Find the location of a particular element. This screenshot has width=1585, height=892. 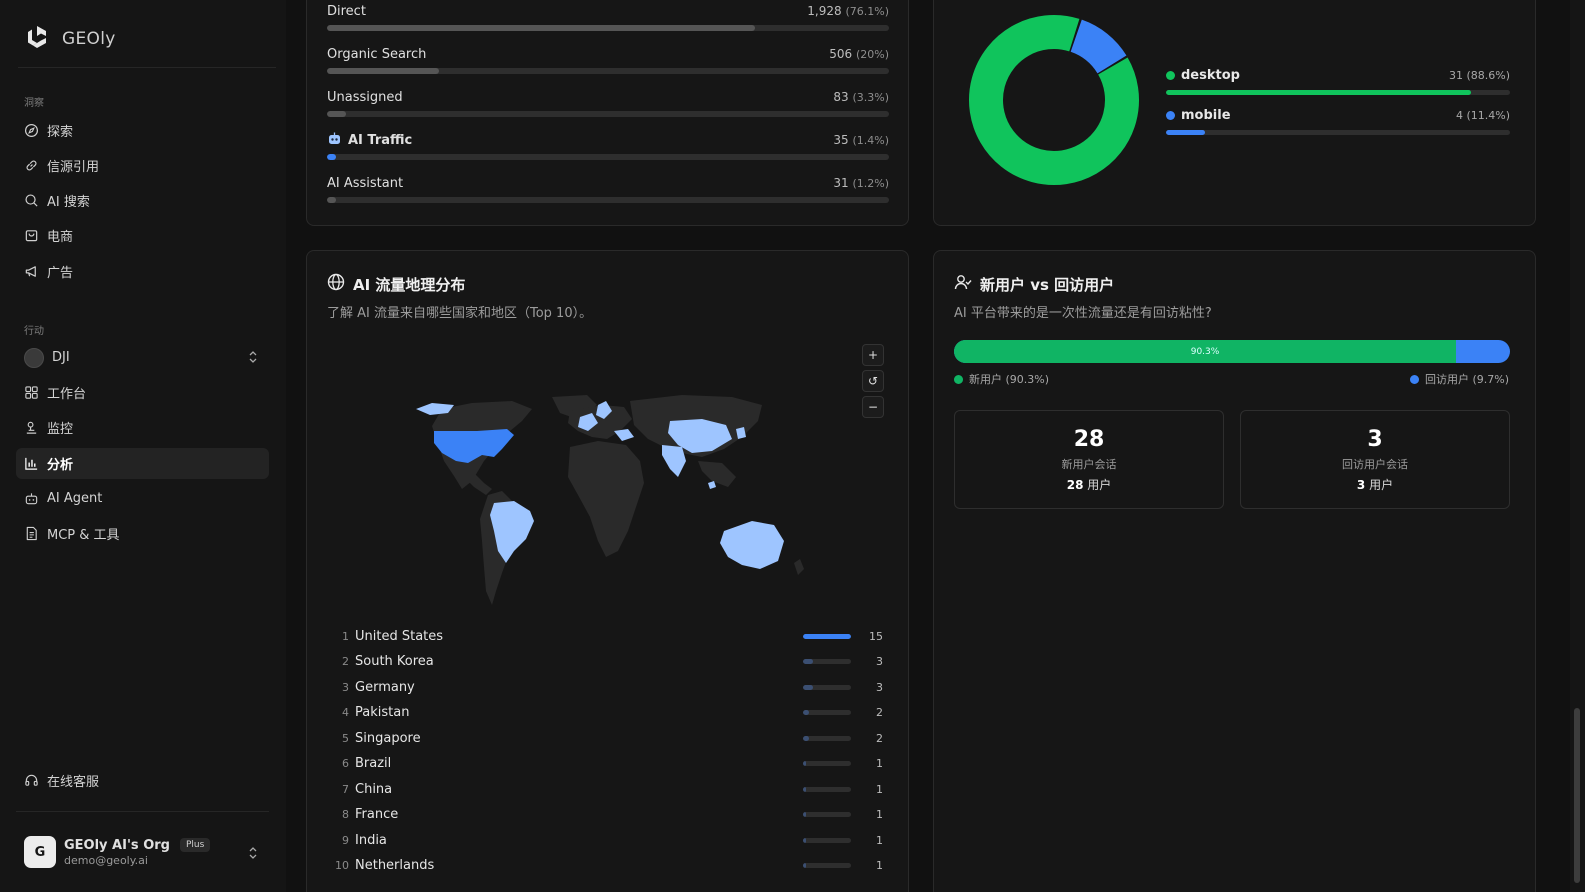

geo-country-row: 1 United States 15 is located at coordinates (609, 636).